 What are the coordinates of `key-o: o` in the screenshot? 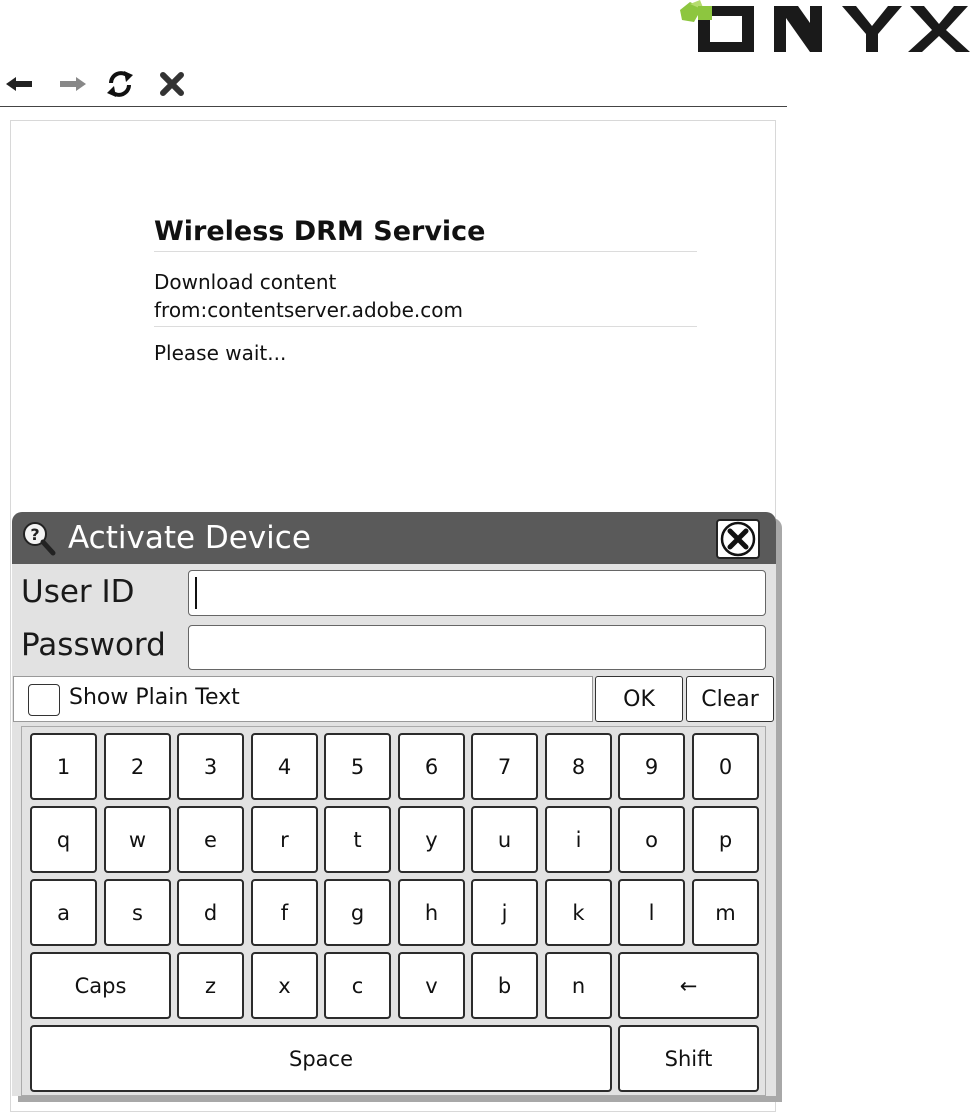 It's located at (651, 839).